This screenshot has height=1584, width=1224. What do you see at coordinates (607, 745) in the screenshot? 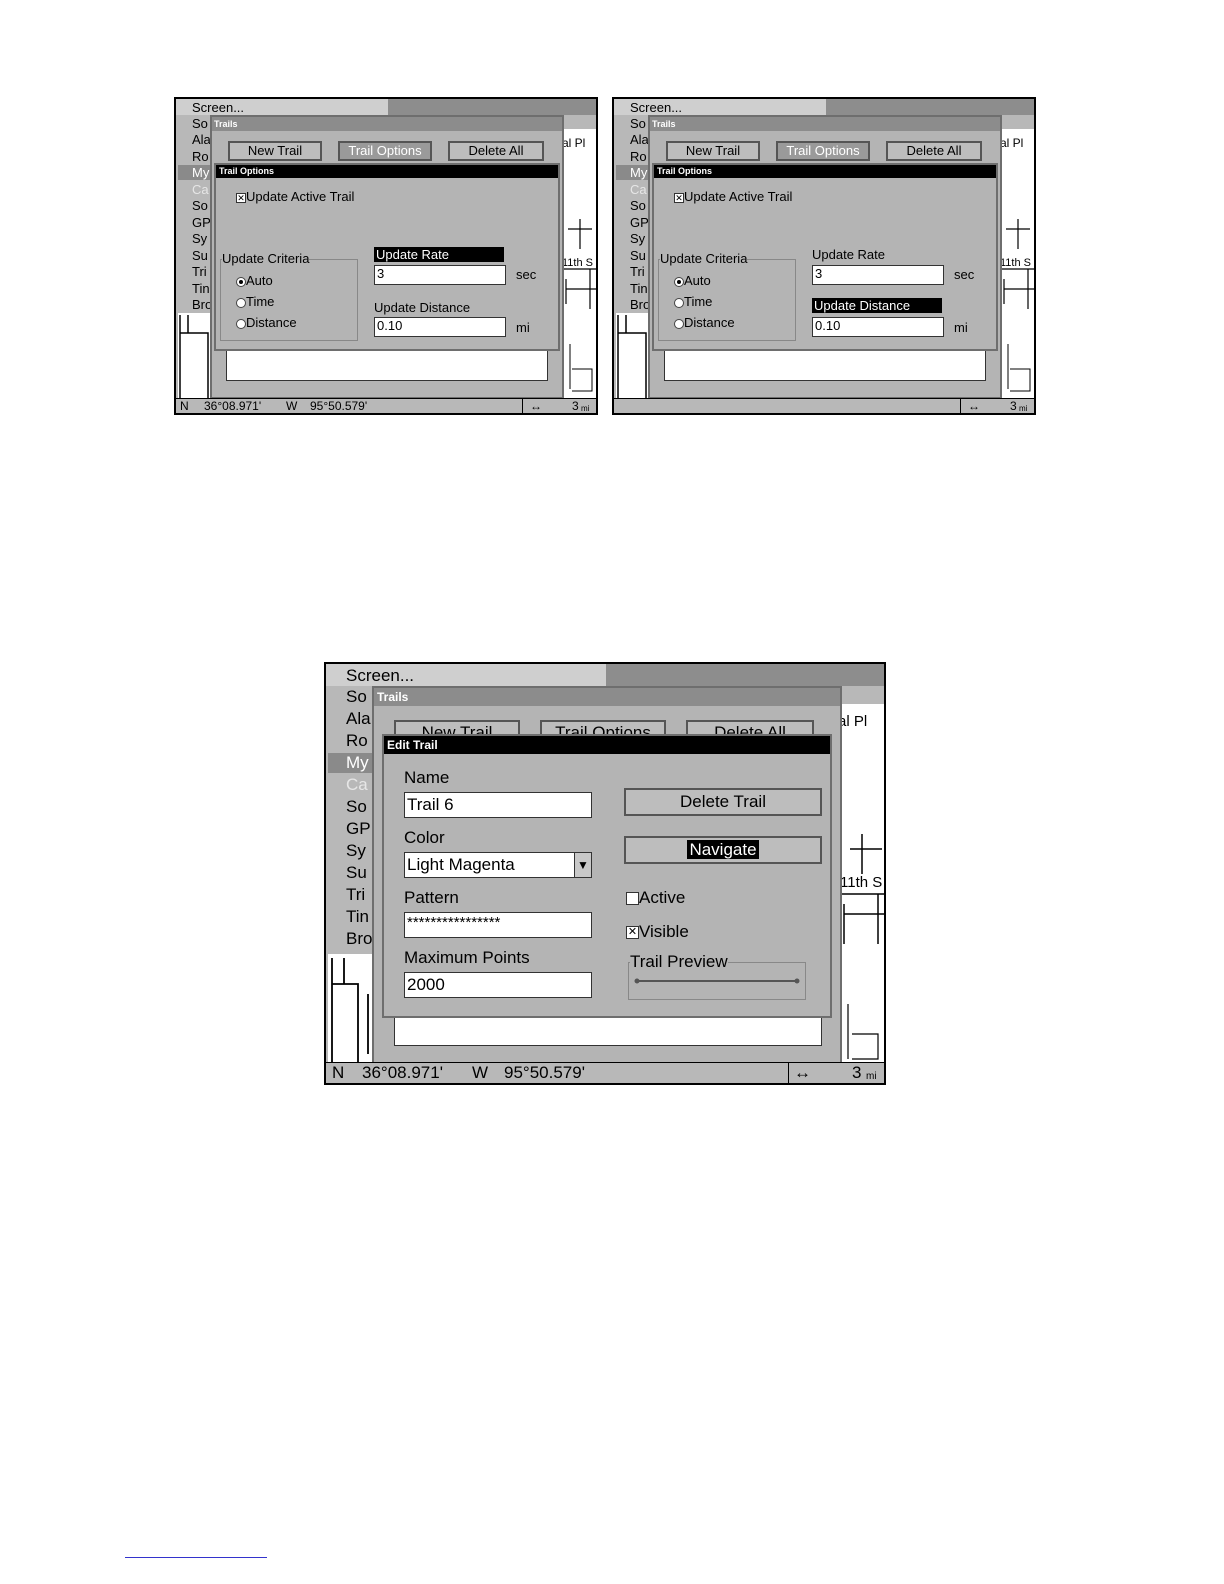
I see `edit-trail-title: Edit Trail` at bounding box center [607, 745].